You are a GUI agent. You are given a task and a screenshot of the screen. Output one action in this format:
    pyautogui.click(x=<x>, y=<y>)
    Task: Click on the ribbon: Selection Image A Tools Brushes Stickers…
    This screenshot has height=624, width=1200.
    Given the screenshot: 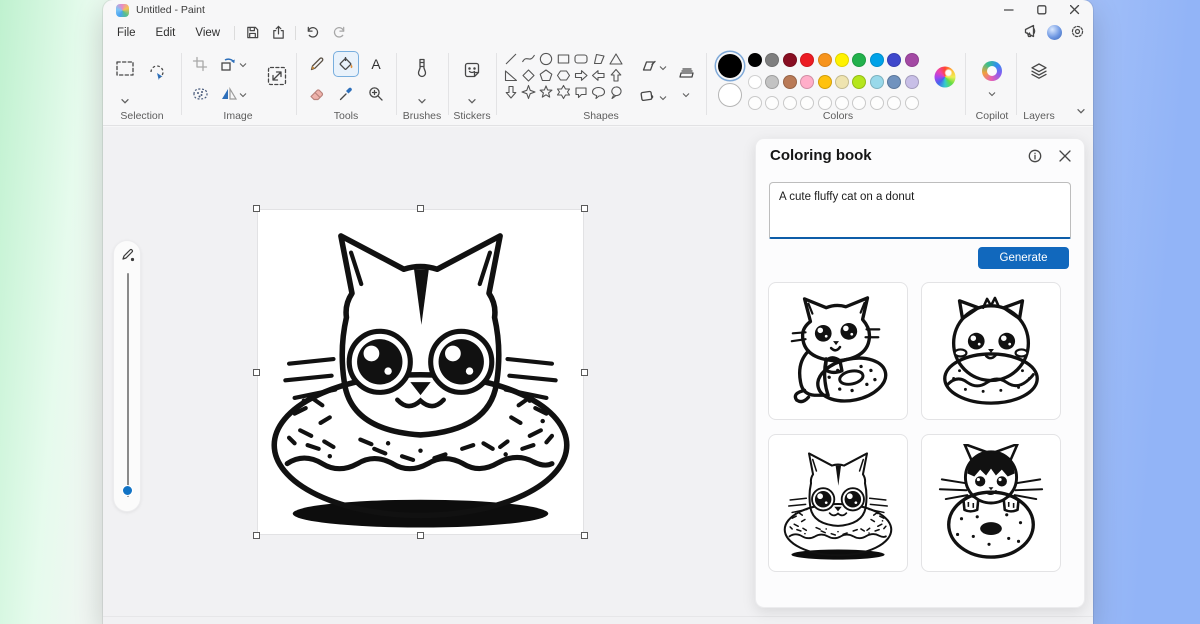 What is the action you would take?
    pyautogui.click(x=598, y=85)
    